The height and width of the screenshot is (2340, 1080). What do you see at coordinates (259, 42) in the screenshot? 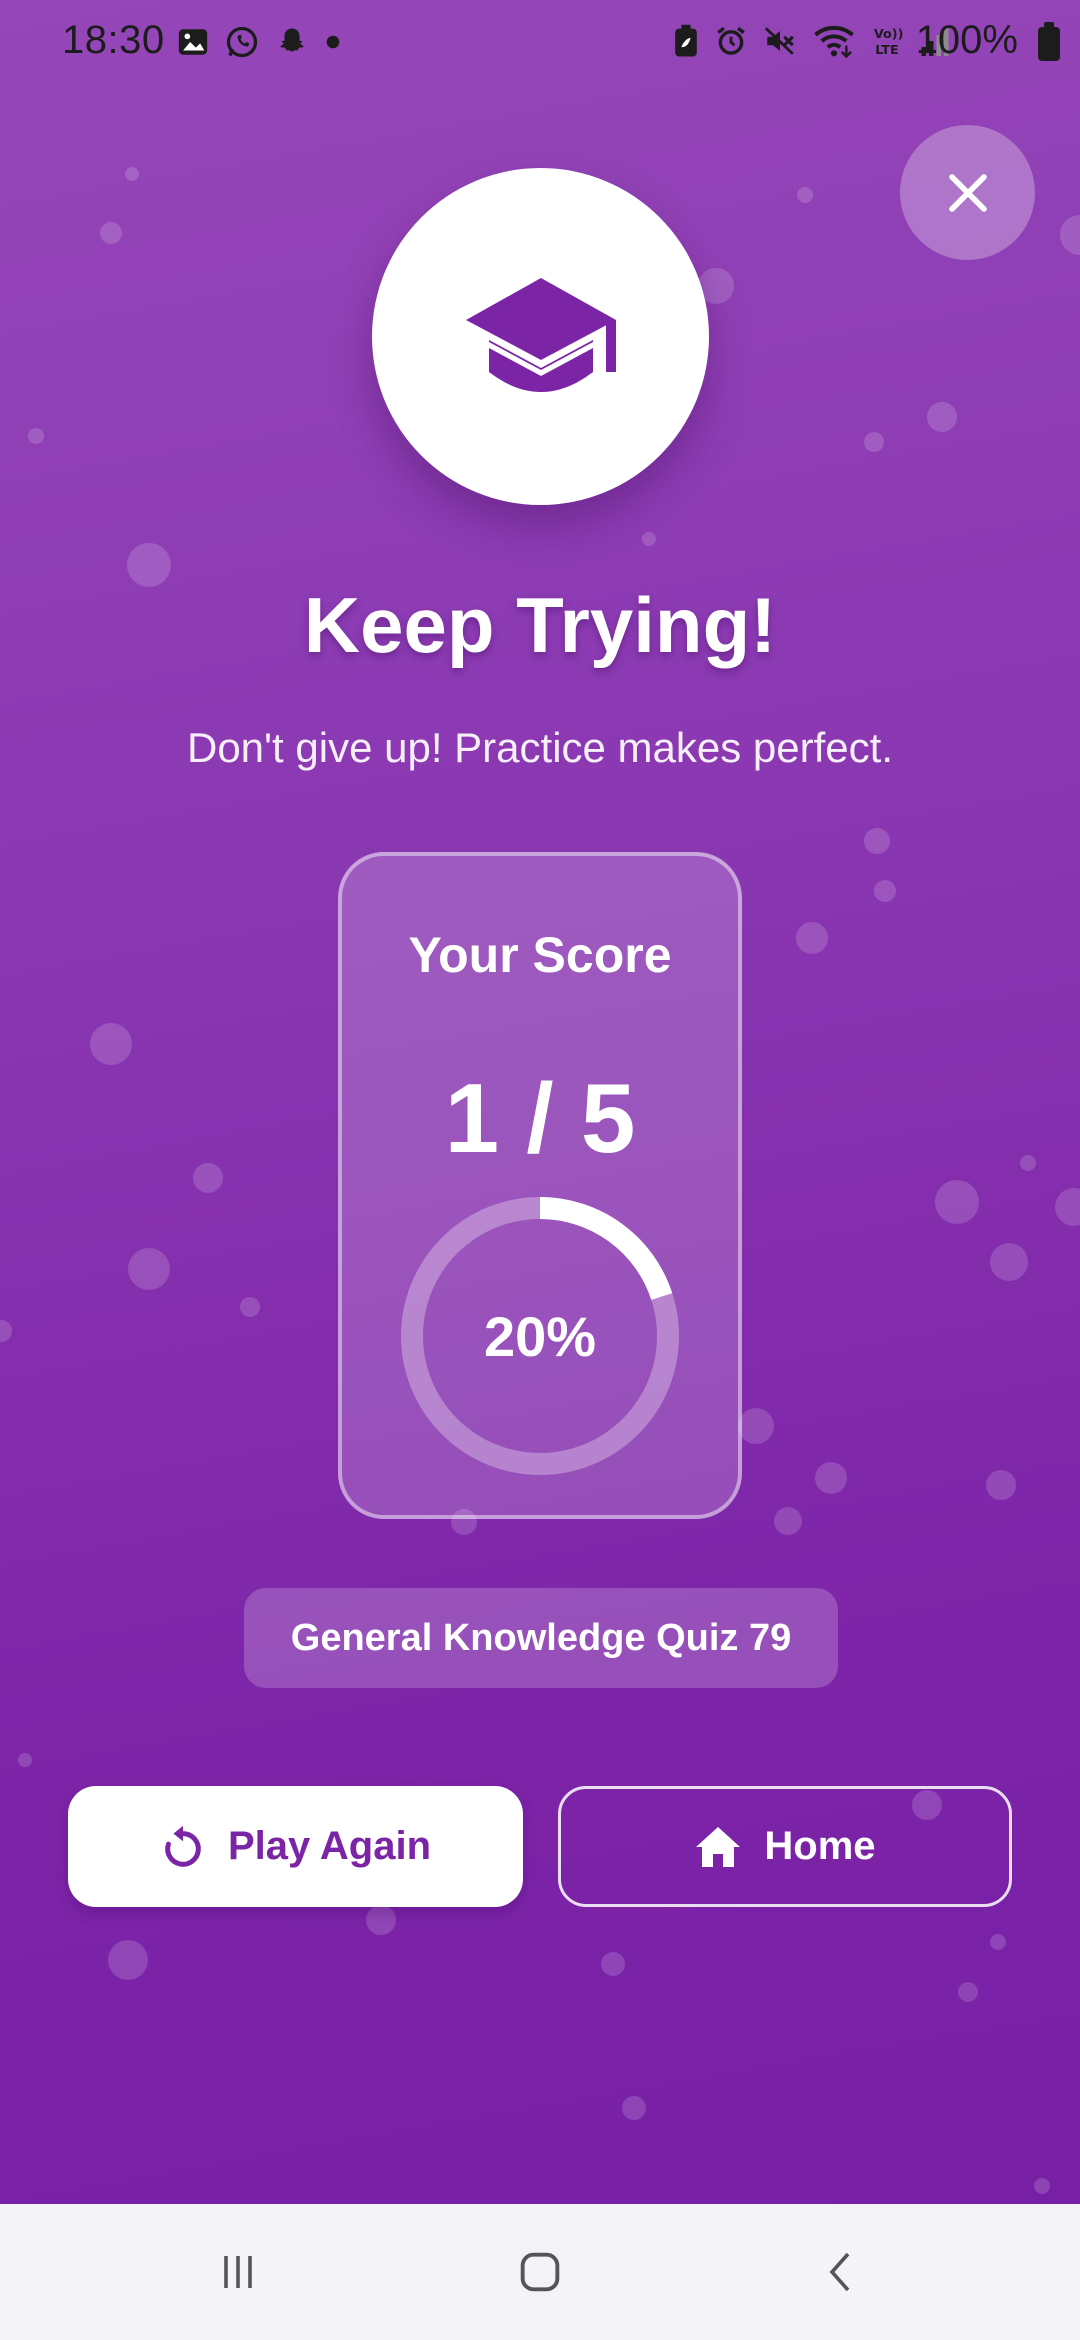
I see `notification-icons` at bounding box center [259, 42].